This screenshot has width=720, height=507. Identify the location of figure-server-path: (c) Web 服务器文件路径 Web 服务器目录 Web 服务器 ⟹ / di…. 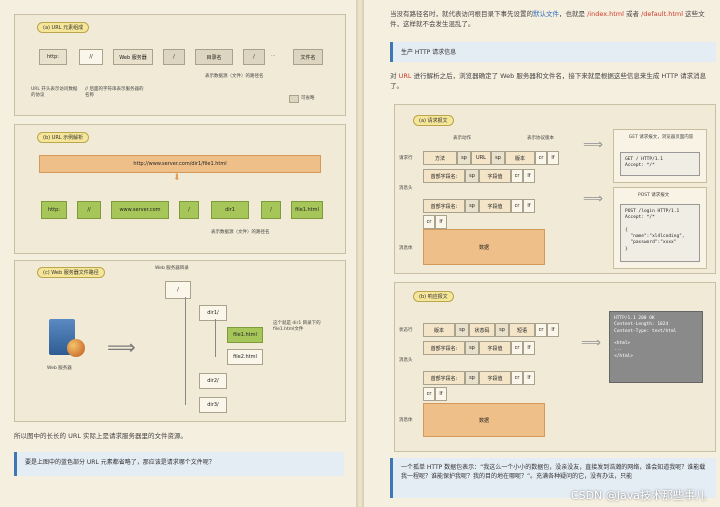
(180, 341).